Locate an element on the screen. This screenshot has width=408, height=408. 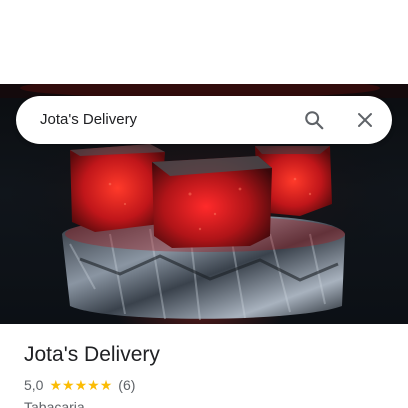
rating-row: 5,0 ★ ★ ★ ★ ★ (6) is located at coordinates (79, 385).